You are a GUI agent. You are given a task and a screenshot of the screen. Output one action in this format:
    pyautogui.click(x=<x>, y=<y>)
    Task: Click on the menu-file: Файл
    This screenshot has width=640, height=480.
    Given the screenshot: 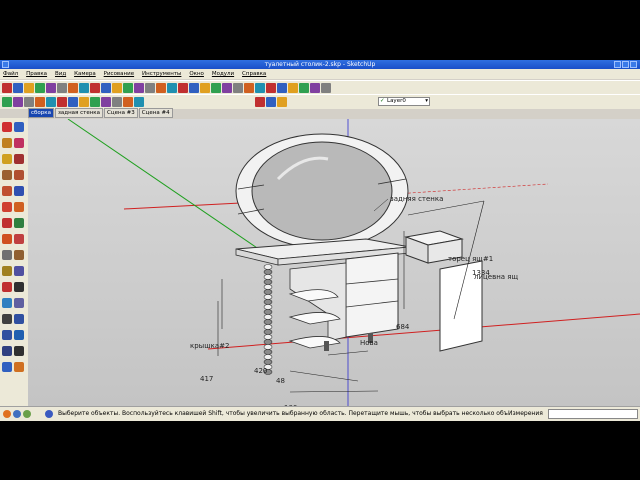 What is the action you would take?
    pyautogui.click(x=10, y=73)
    